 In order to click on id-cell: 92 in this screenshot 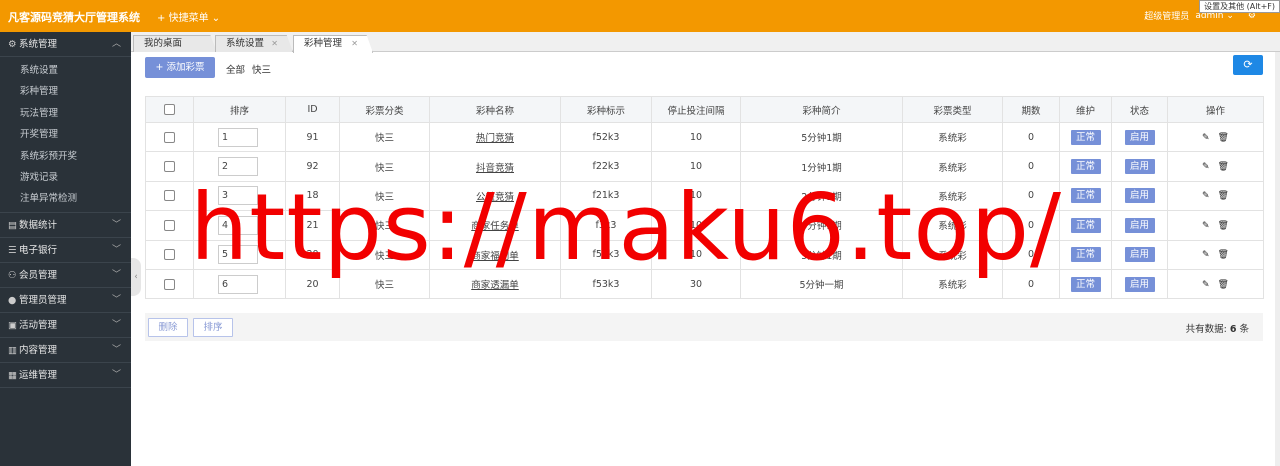, I will do `click(312, 166)`.